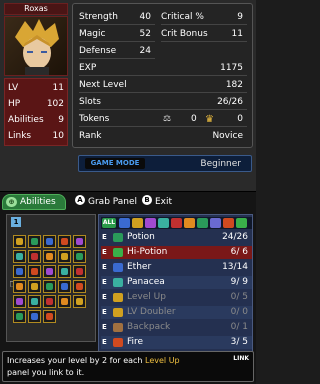 This screenshot has width=320, height=384. What do you see at coordinates (239, 327) in the screenshot?
I see `item-count: 0/ 1` at bounding box center [239, 327].